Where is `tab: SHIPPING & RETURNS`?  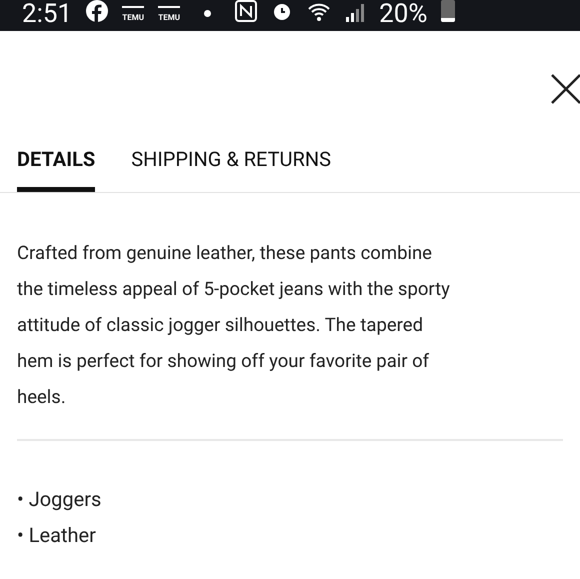
tab: SHIPPING & RETURNS is located at coordinates (231, 166).